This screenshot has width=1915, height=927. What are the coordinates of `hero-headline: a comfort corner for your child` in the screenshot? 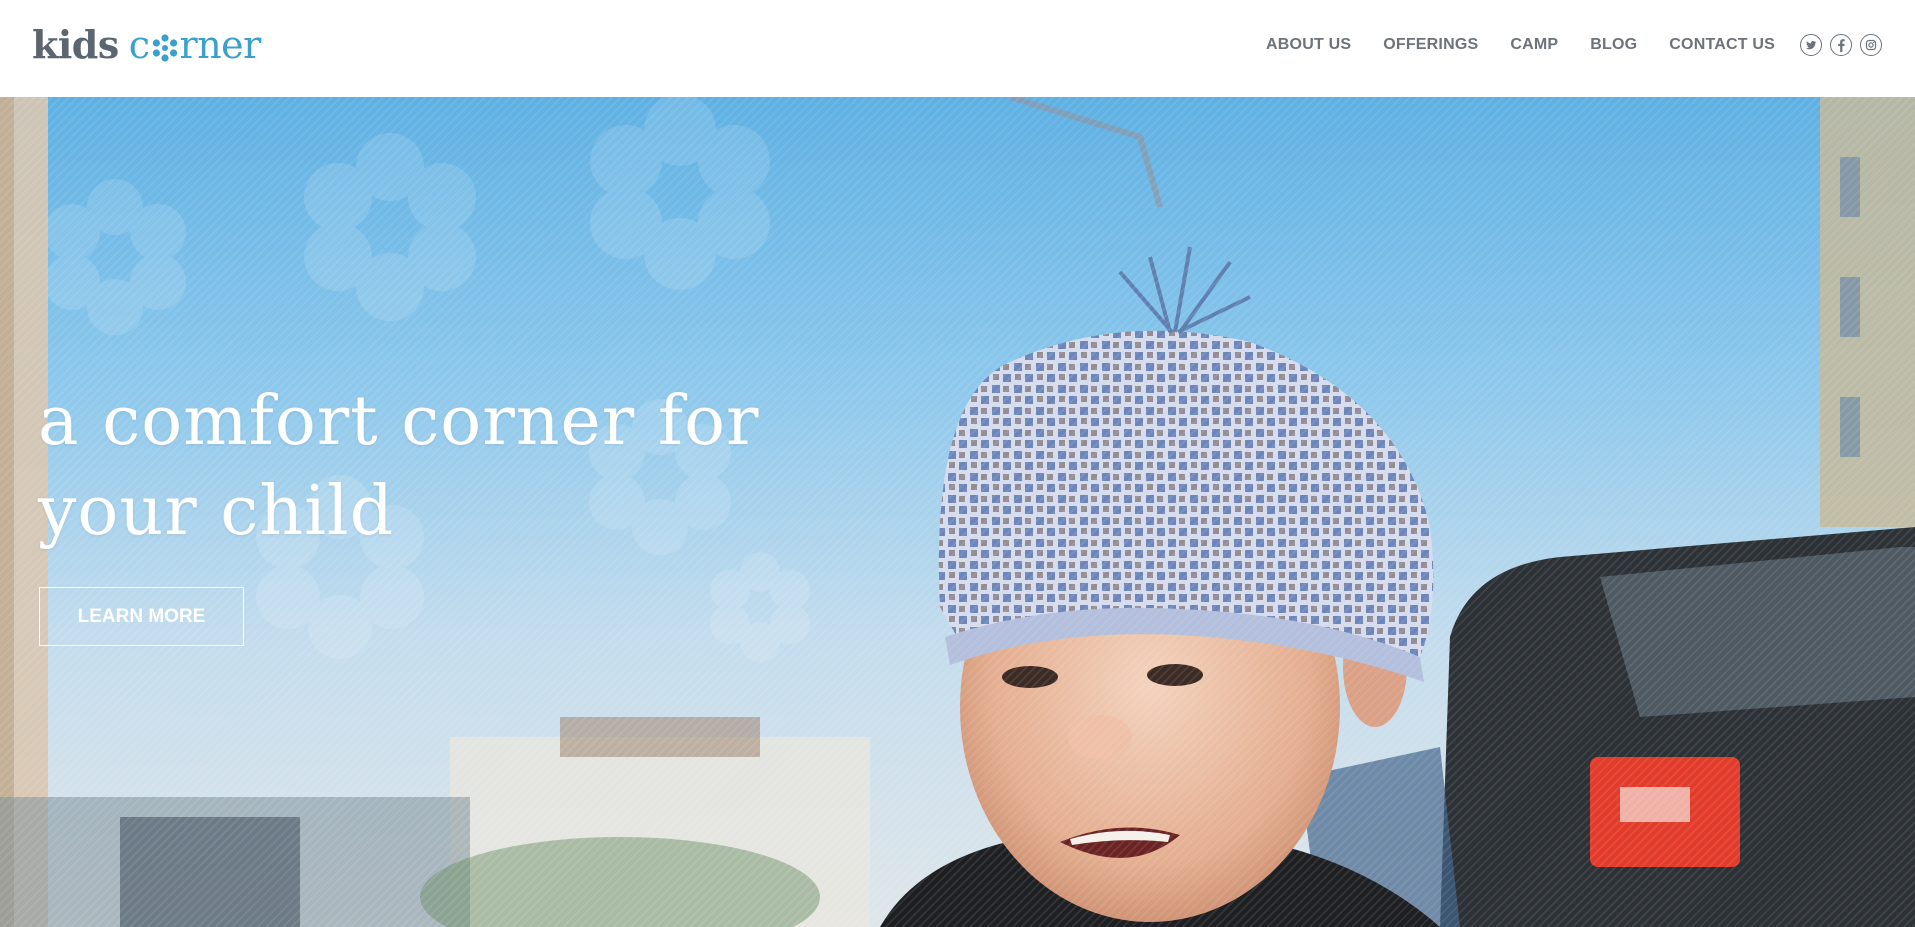 It's located at (399, 466).